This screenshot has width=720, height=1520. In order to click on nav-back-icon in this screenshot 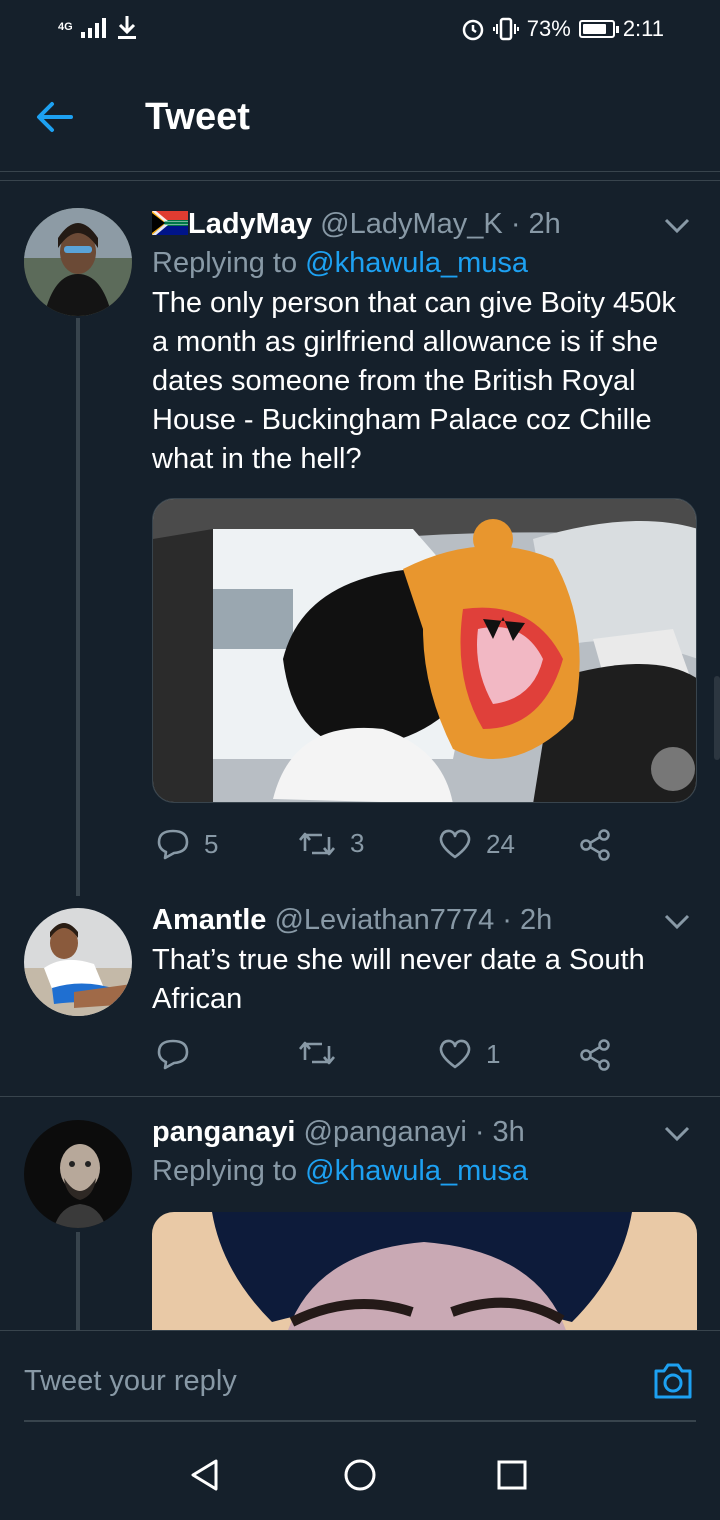, I will do `click(205, 1475)`.